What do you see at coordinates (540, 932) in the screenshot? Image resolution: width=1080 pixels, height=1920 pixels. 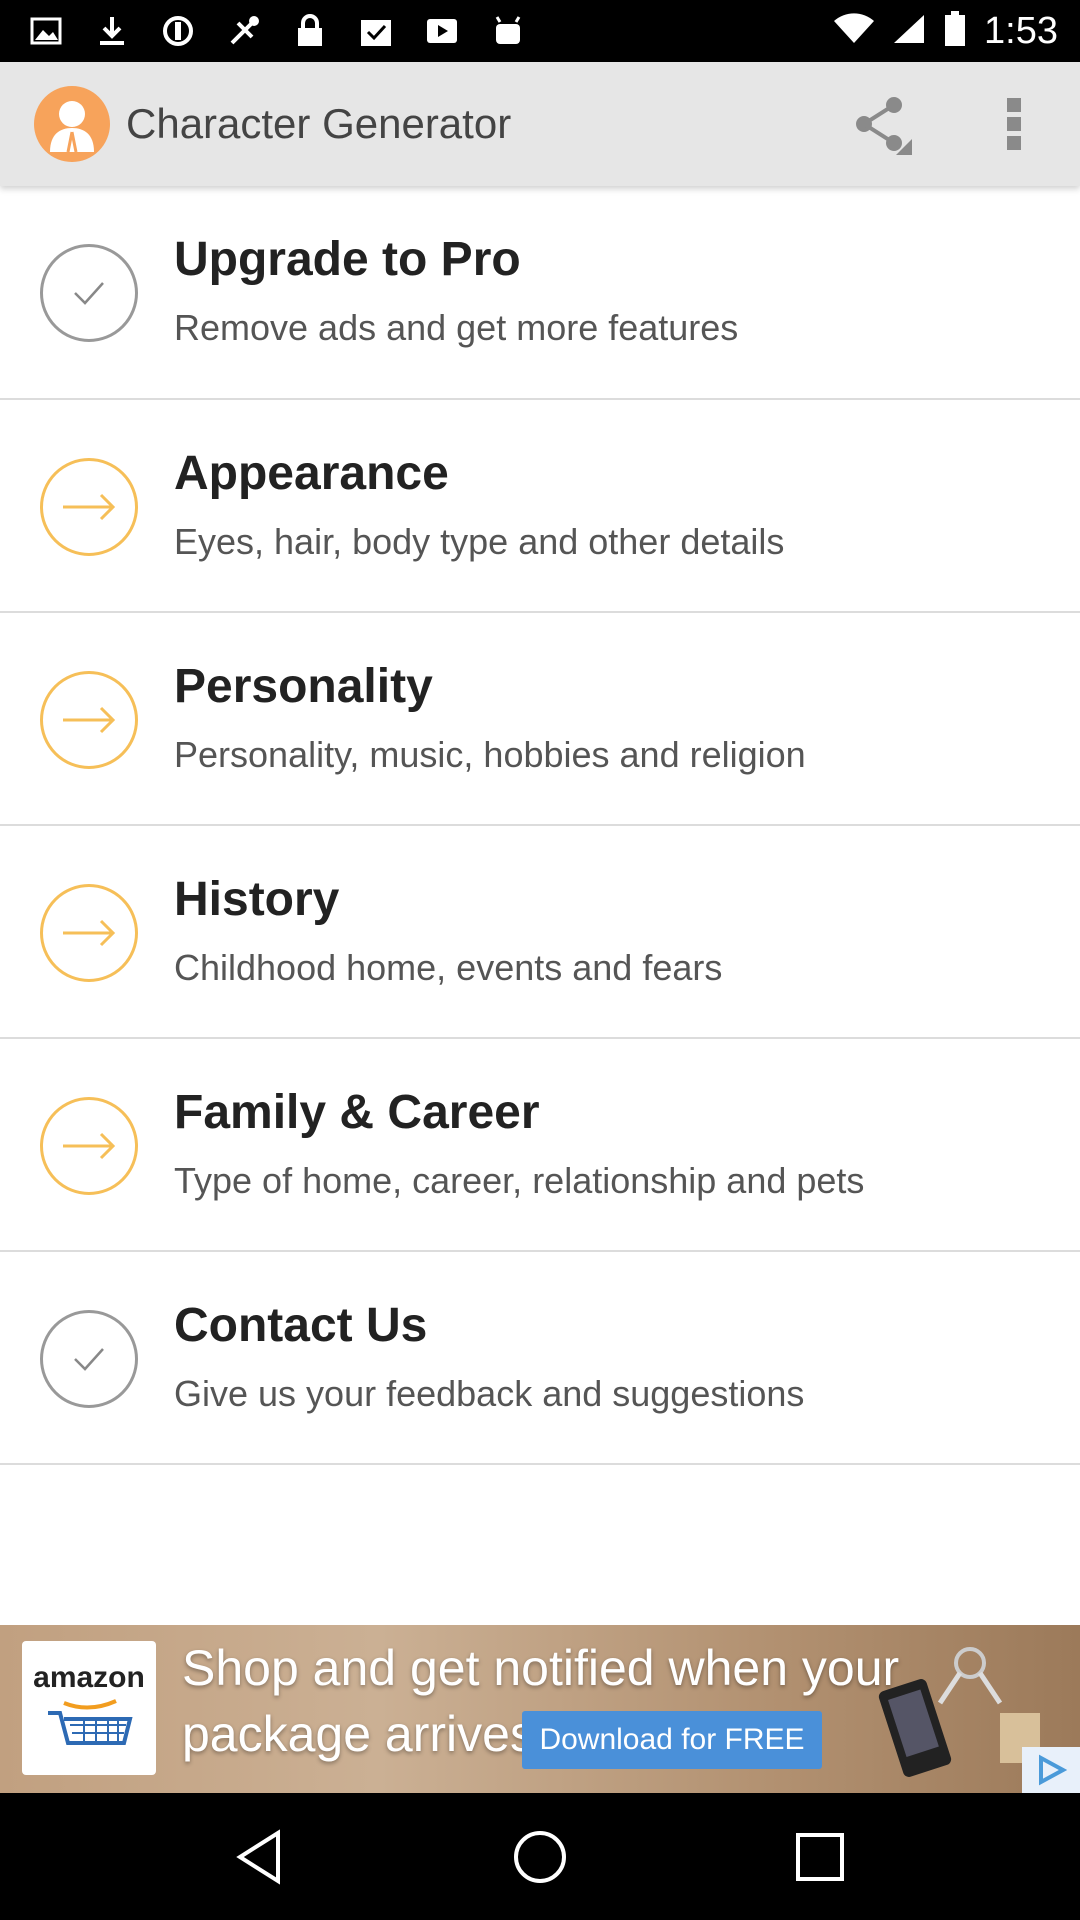 I see `menu-item-history: History Childhood home, events and fears` at bounding box center [540, 932].